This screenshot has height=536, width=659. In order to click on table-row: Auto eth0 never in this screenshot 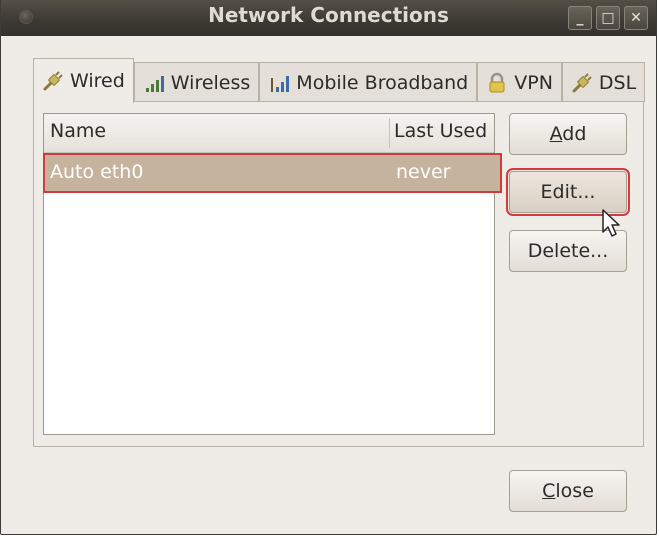, I will do `click(272, 173)`.